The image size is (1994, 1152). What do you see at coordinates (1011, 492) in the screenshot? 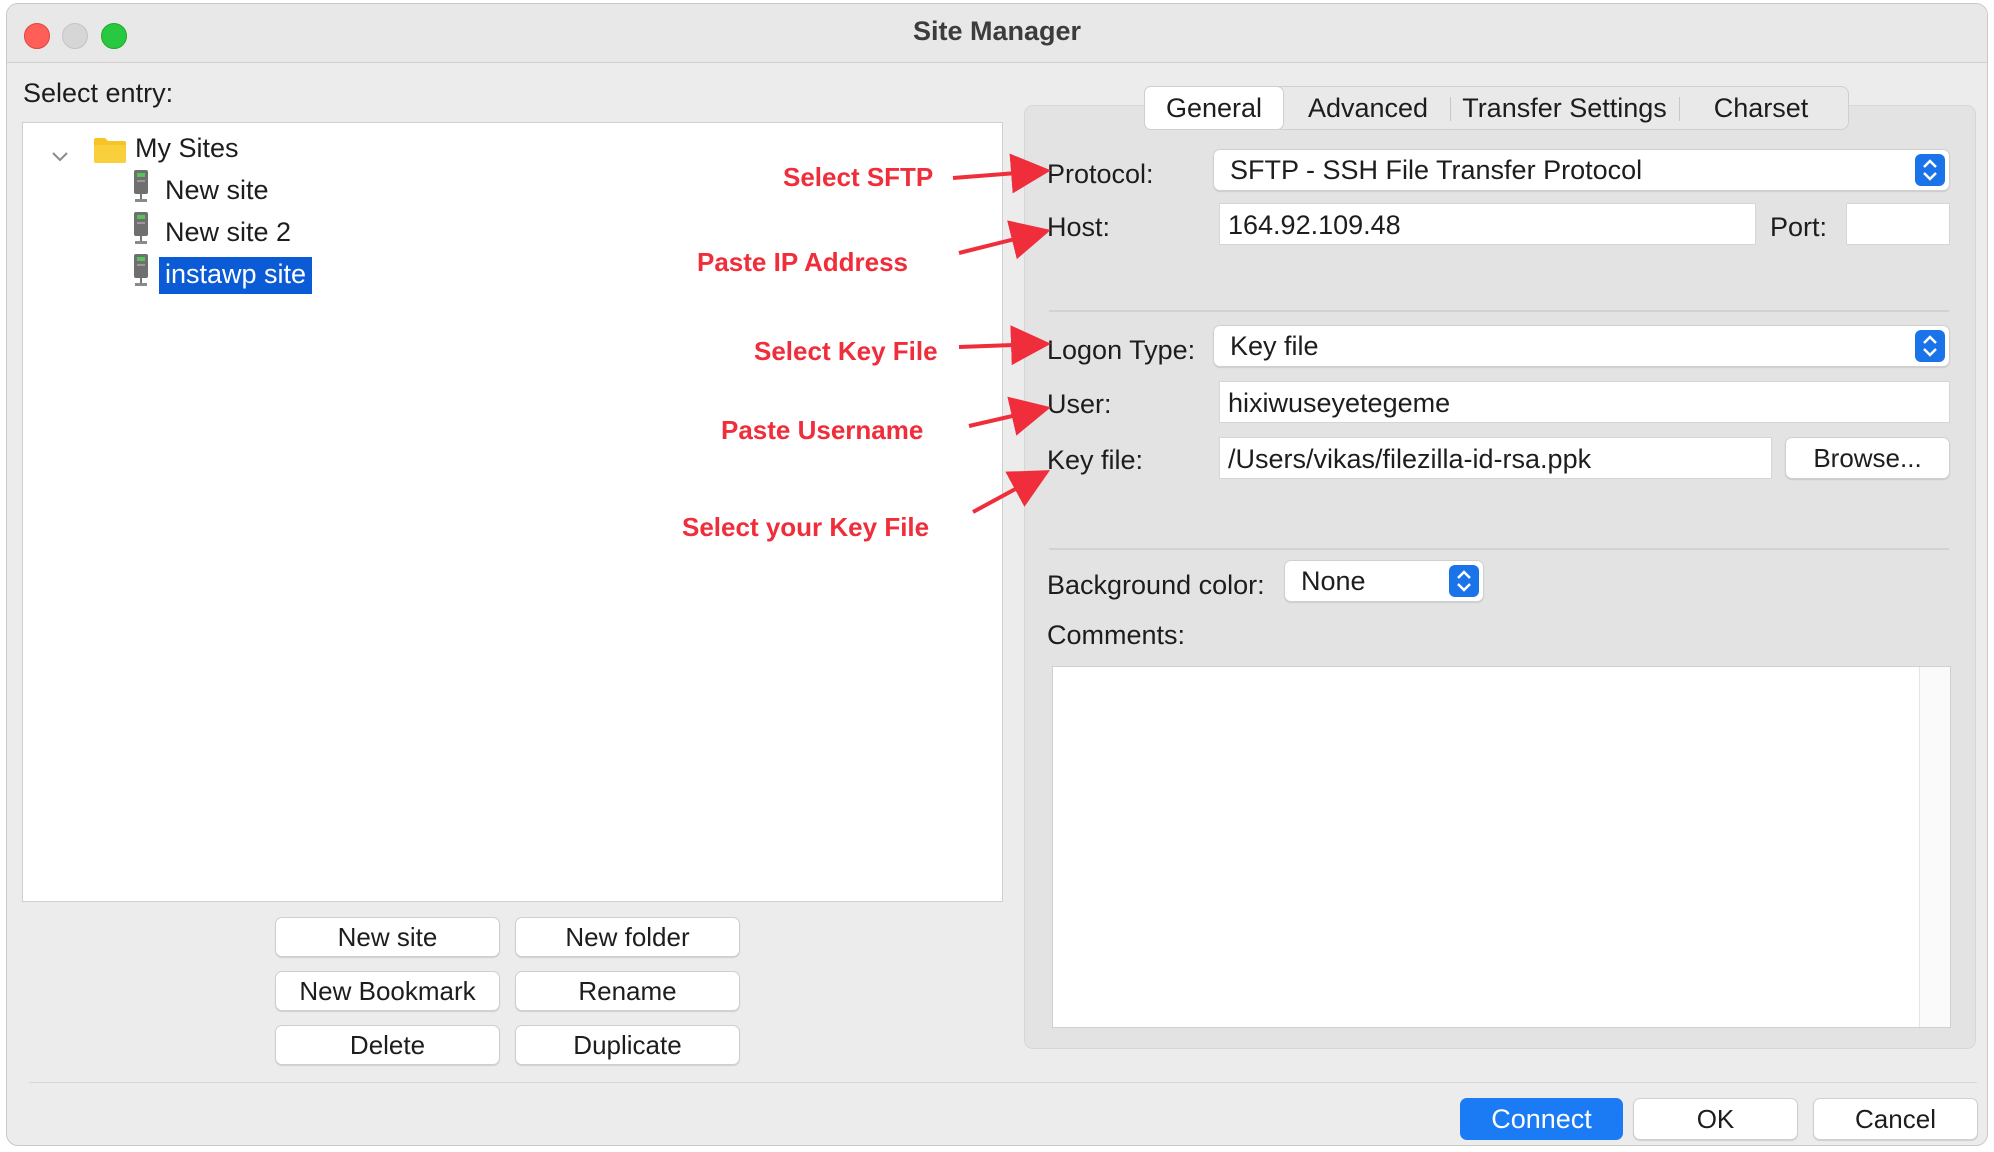
I see `arrow-to-key-file` at bounding box center [1011, 492].